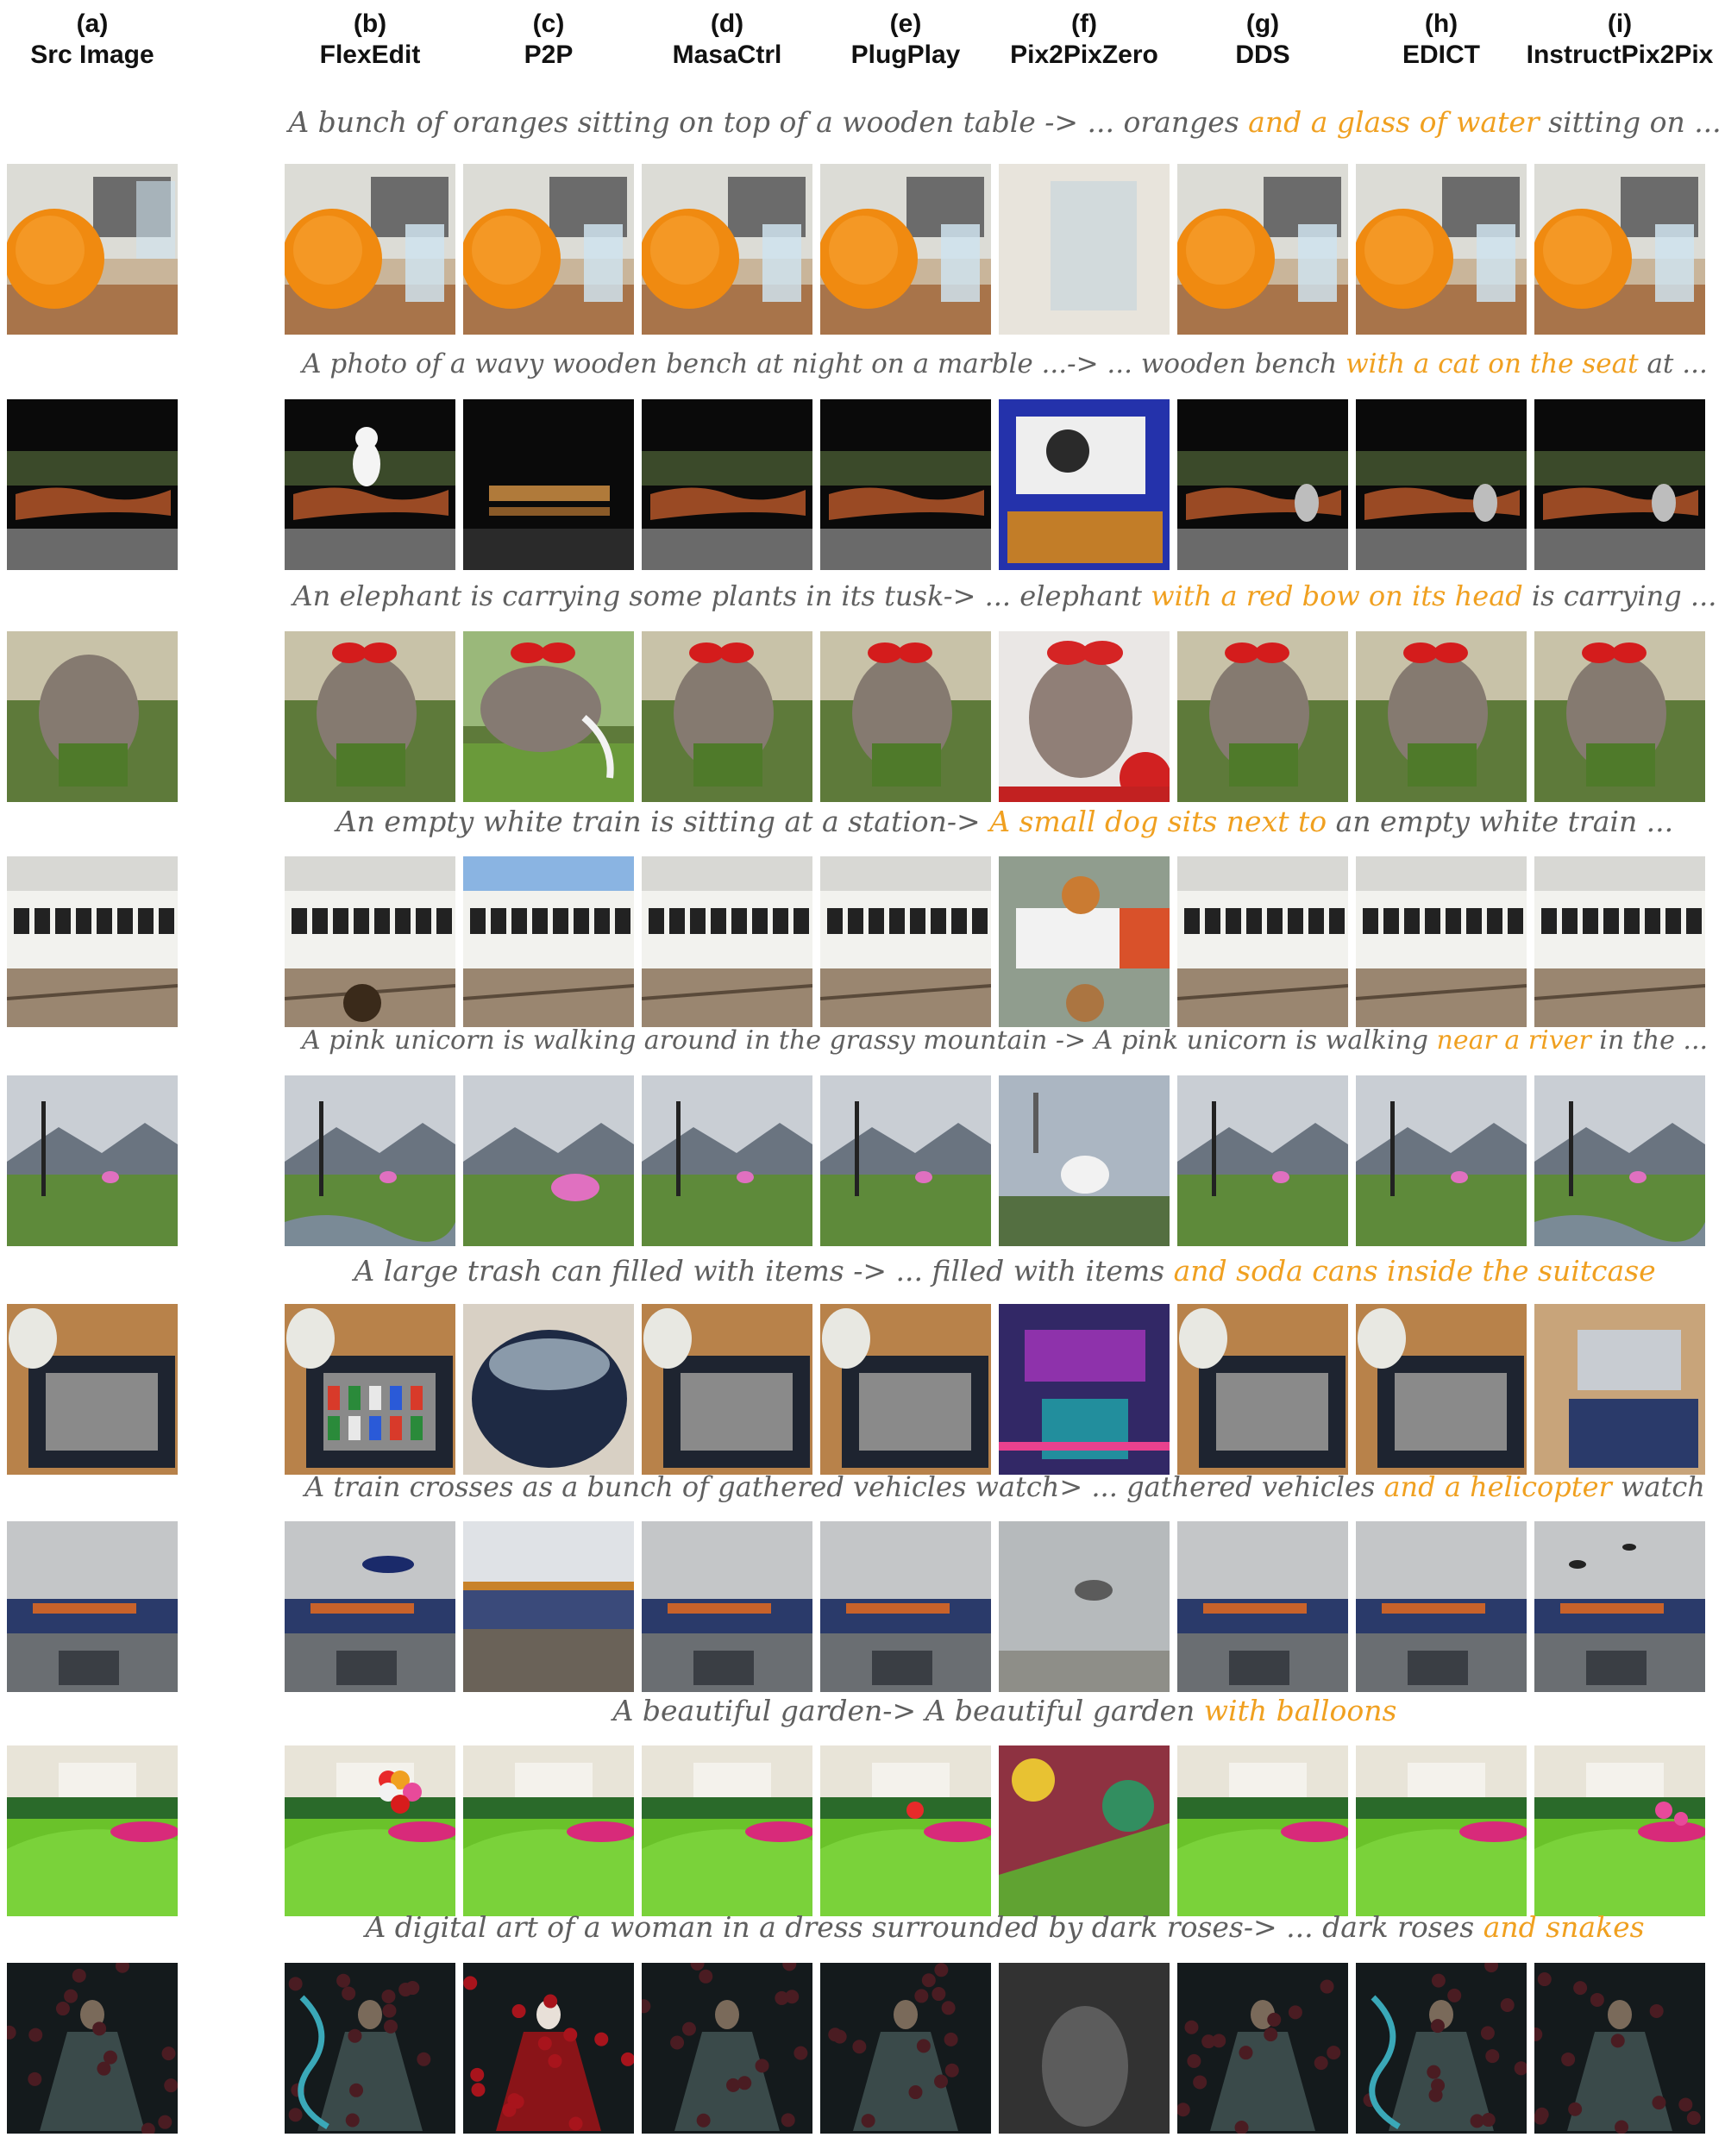 The width and height of the screenshot is (1725, 2156). I want to click on result-image-elephant-src-image, so click(92, 716).